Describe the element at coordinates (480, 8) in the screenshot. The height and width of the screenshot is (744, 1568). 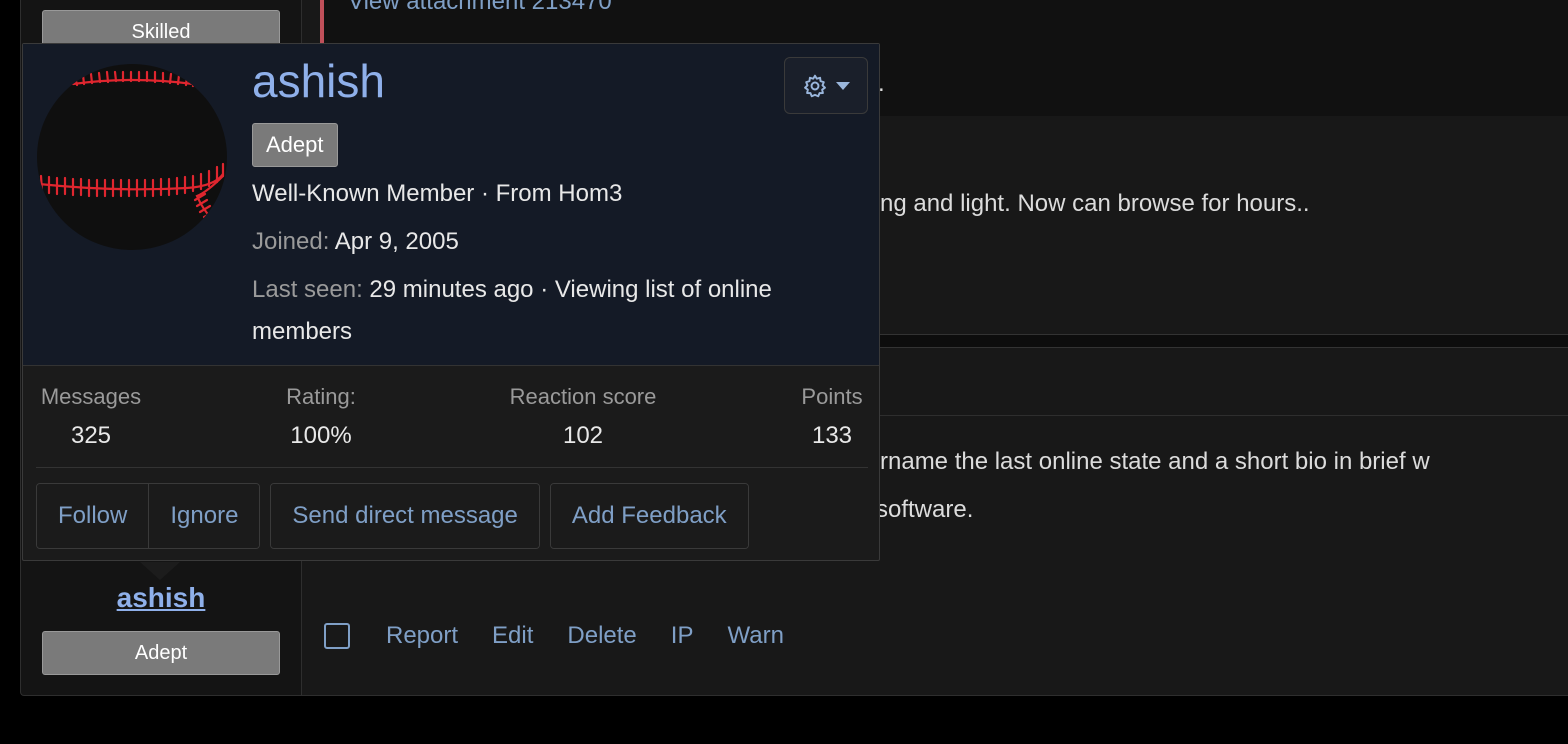
I see `attachment-link: View attachment 213470` at that location.